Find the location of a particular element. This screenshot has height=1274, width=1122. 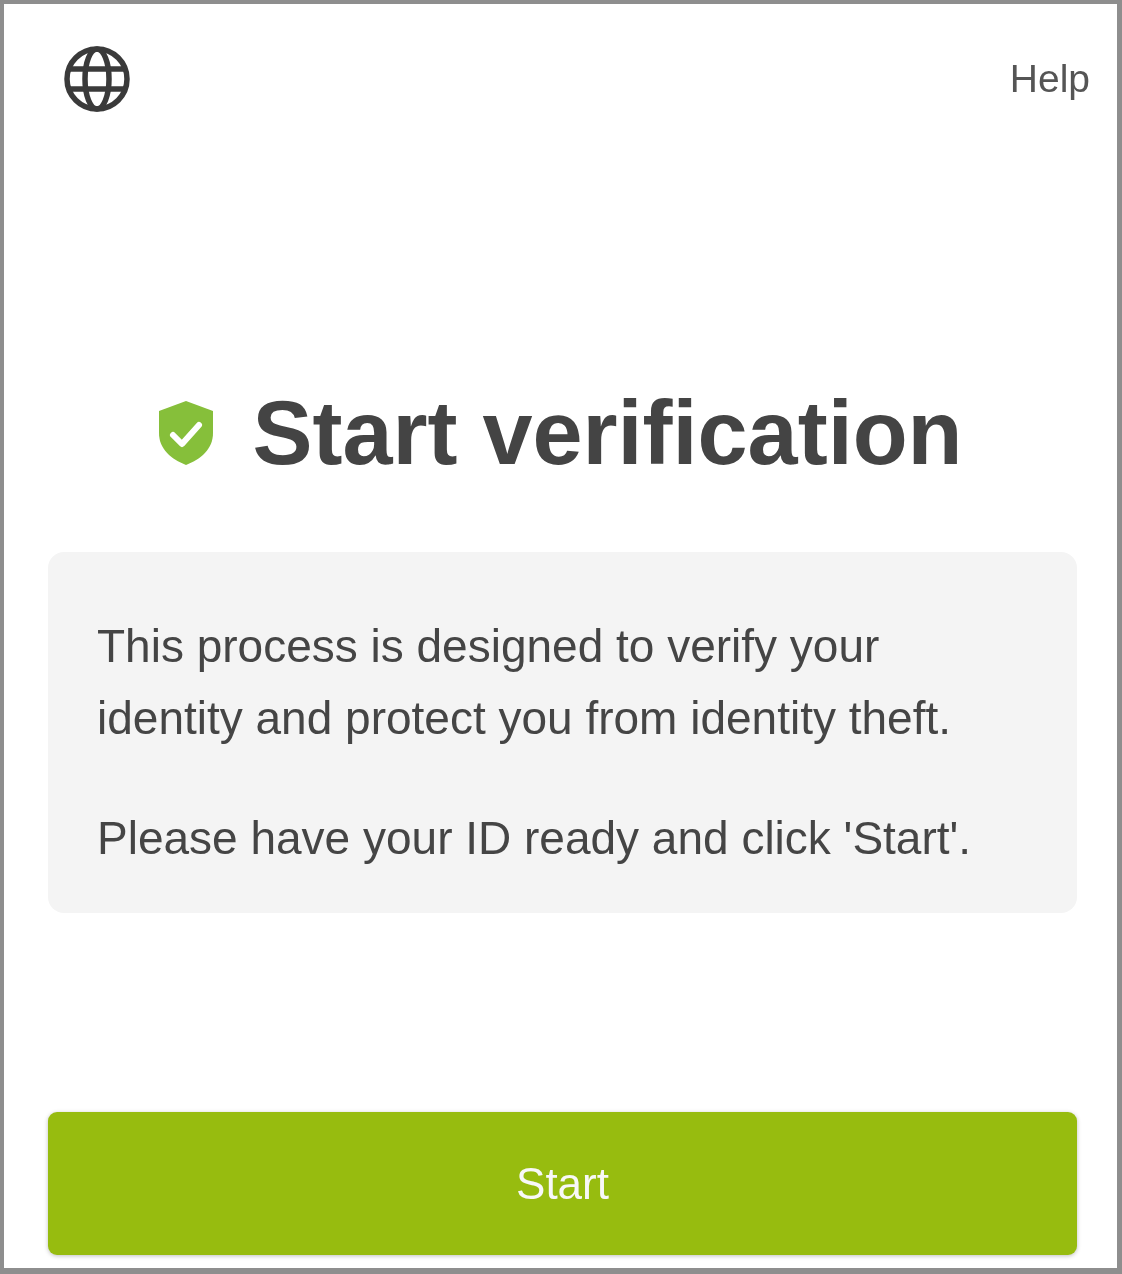

shield-check-icon is located at coordinates (186, 433).